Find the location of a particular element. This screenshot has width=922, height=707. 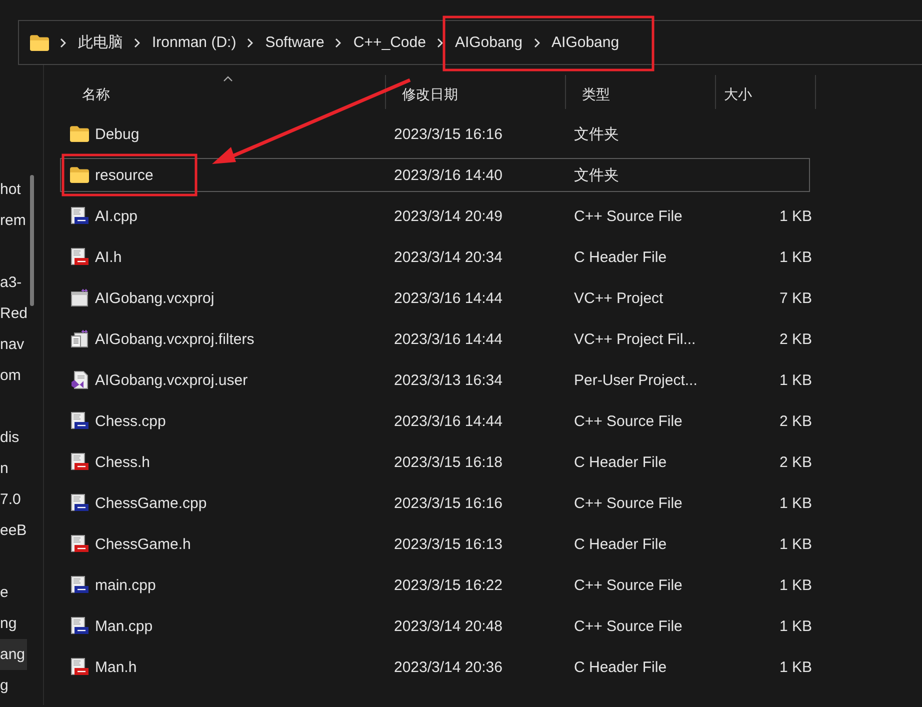

file-row: Debug 2023/3/15 16:16 文件夹 is located at coordinates (435, 134).